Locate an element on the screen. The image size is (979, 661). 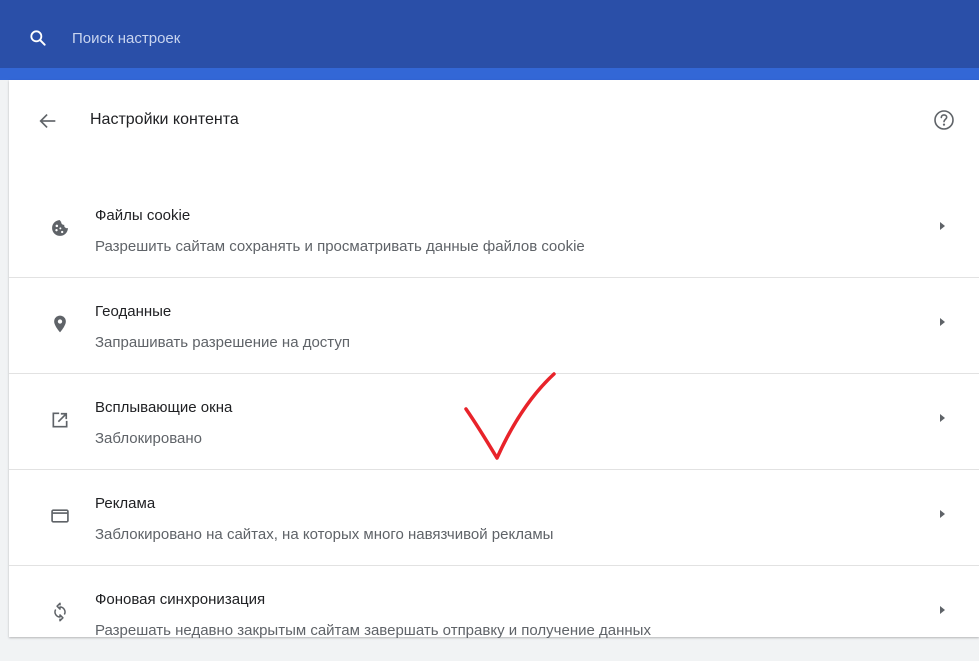
row-title: Файлы cookie is located at coordinates (143, 215).